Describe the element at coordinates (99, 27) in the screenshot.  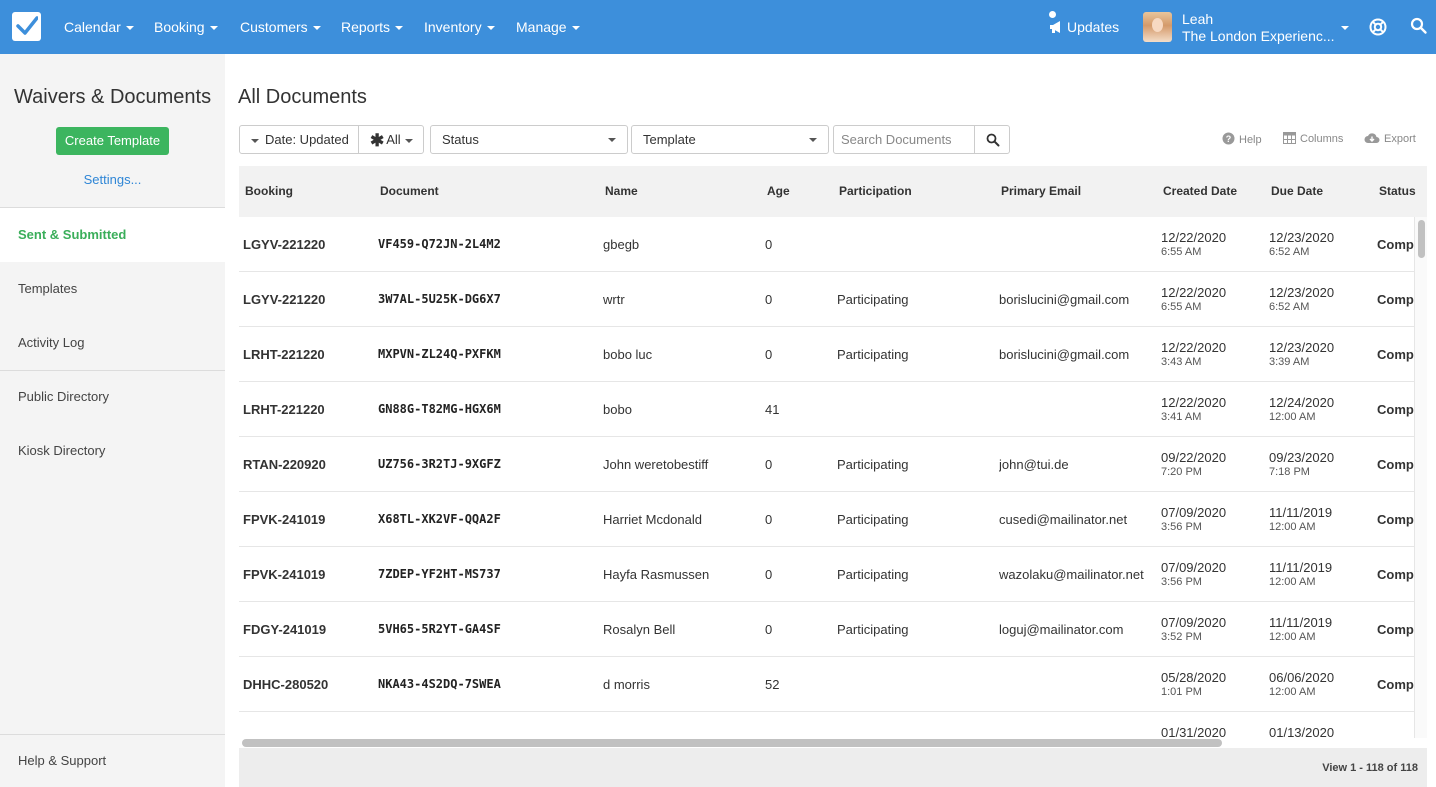
I see `nav-item-calendar: Calendar` at that location.